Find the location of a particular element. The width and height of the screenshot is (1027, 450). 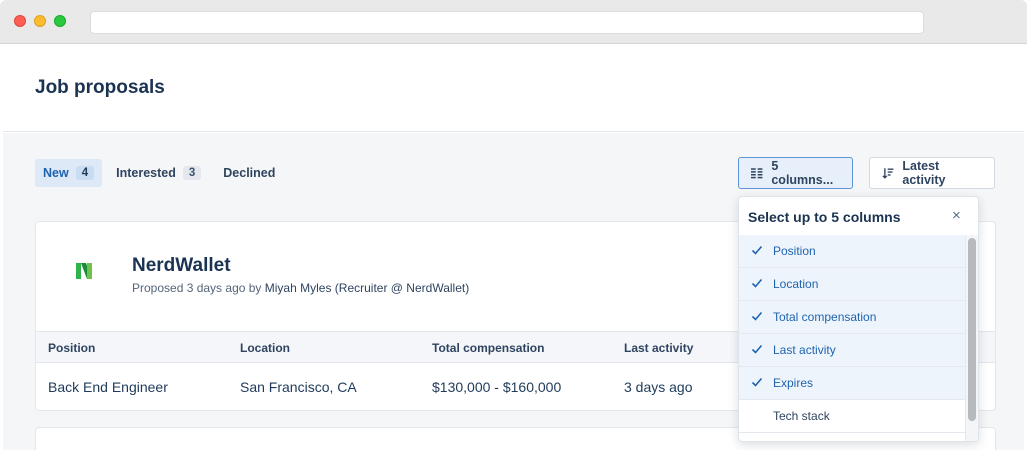

tab-new: New 4 is located at coordinates (69, 173).